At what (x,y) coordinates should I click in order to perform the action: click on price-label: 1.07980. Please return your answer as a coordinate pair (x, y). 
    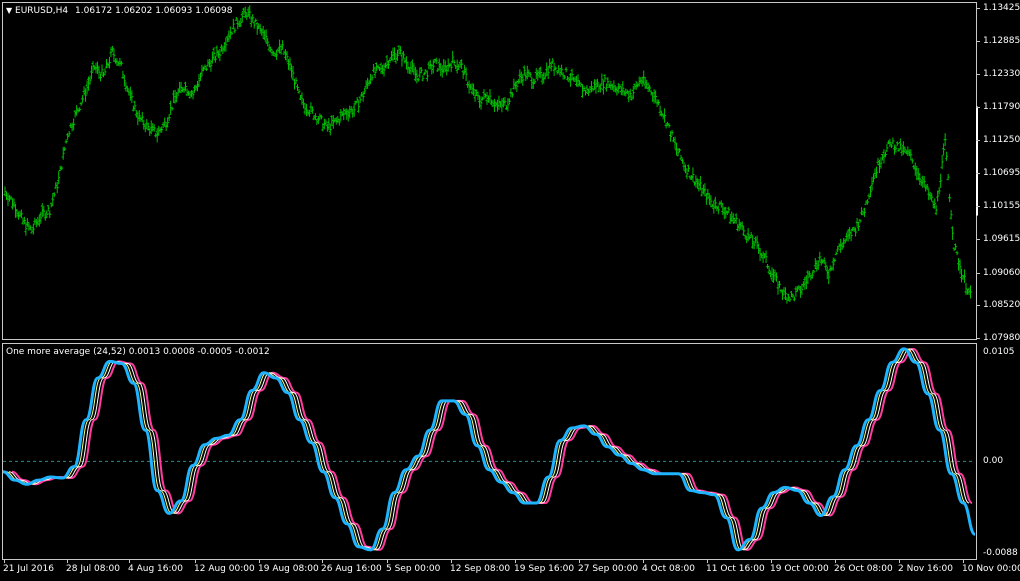
    Looking at the image, I should click on (1001, 338).